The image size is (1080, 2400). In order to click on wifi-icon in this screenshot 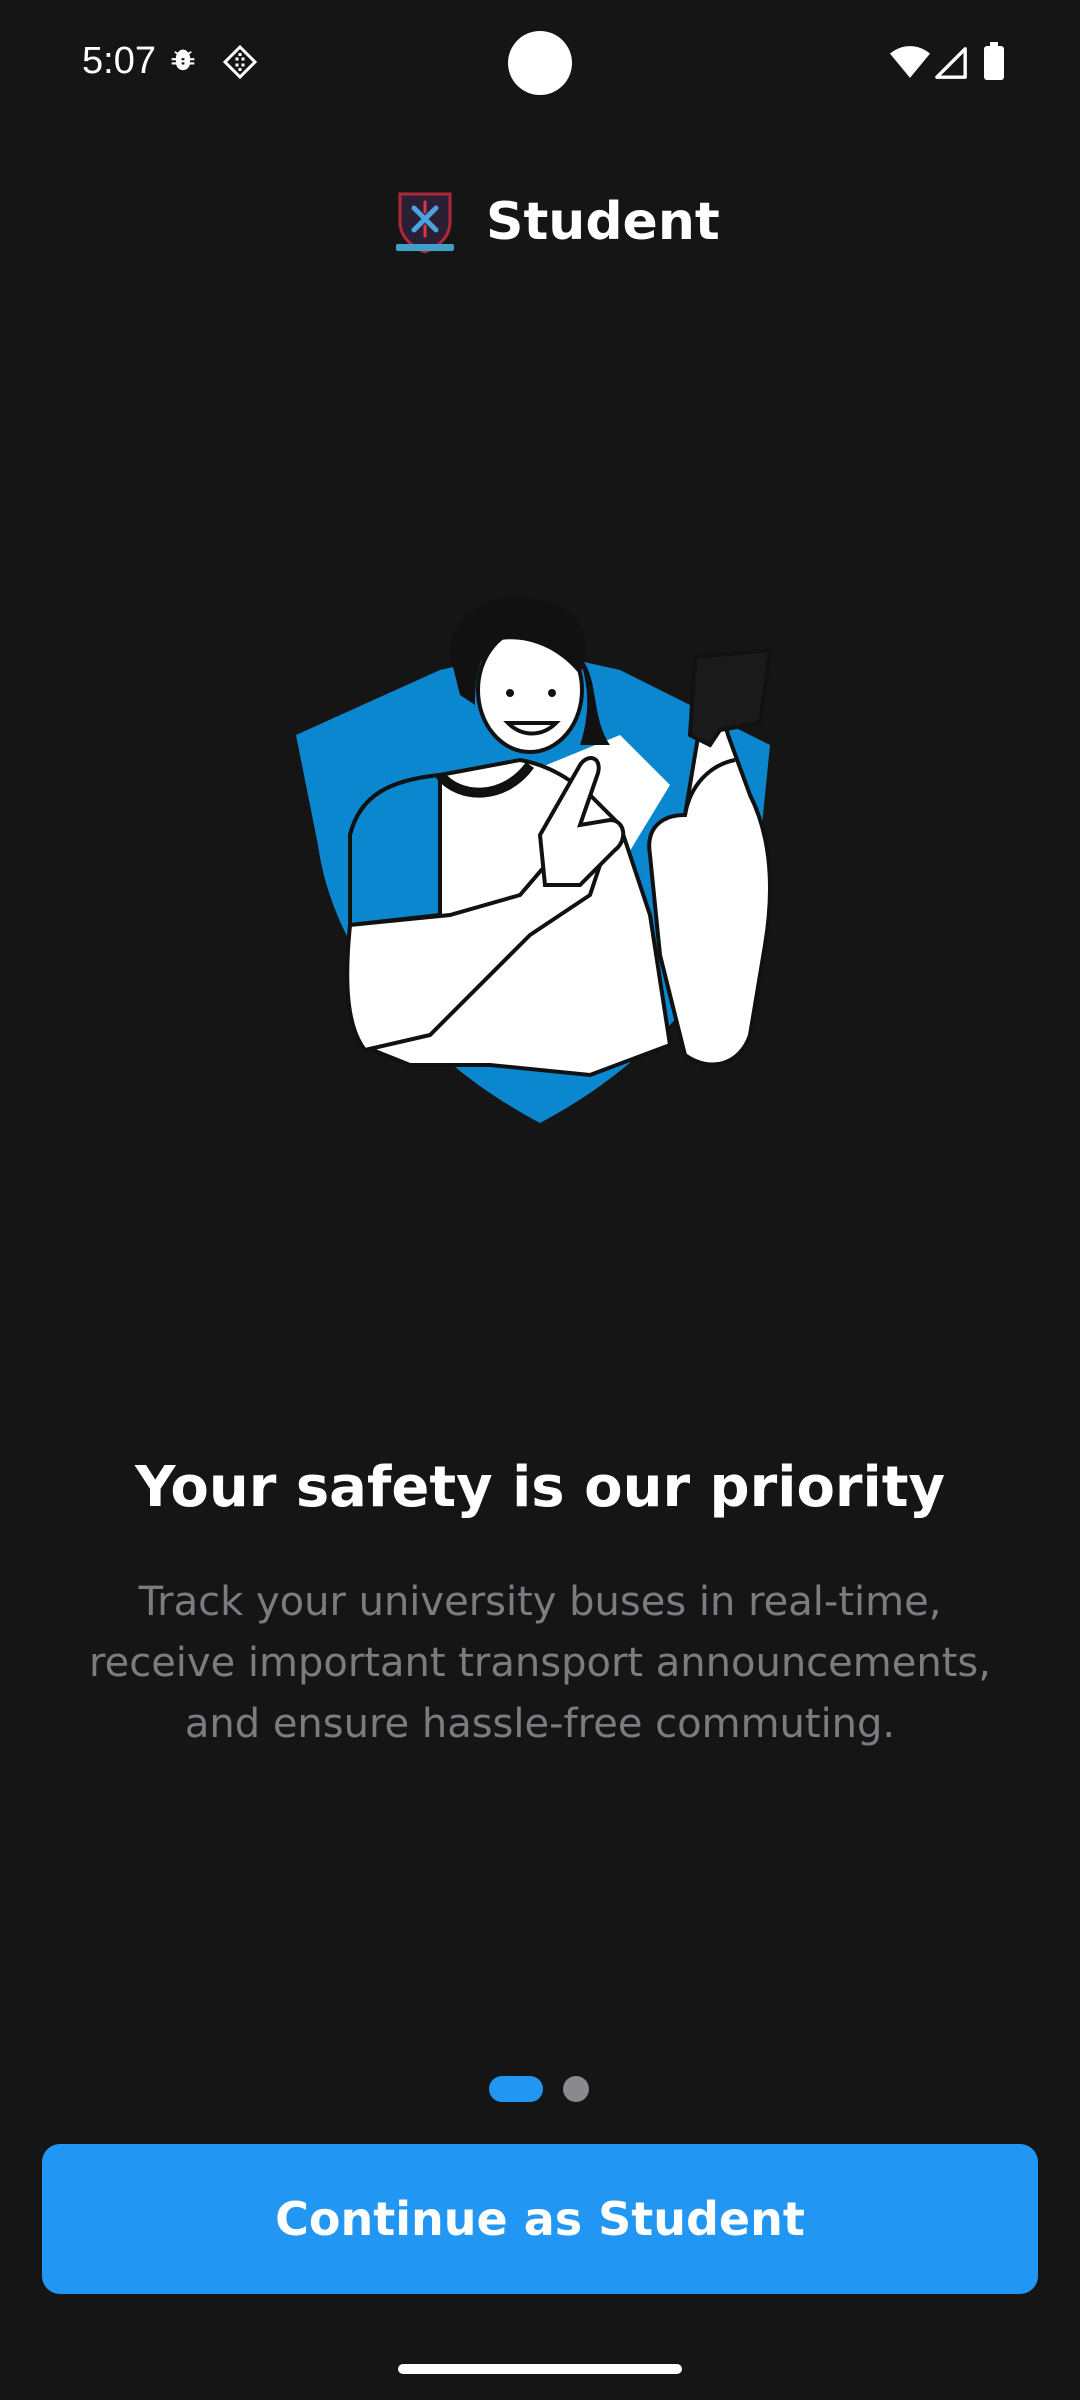, I will do `click(910, 64)`.